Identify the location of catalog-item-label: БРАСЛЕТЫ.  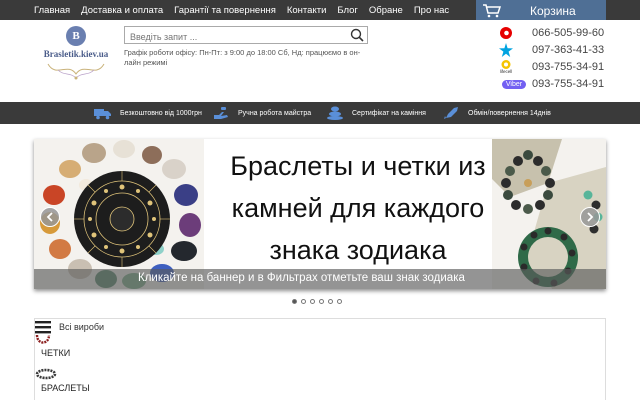
(65, 388).